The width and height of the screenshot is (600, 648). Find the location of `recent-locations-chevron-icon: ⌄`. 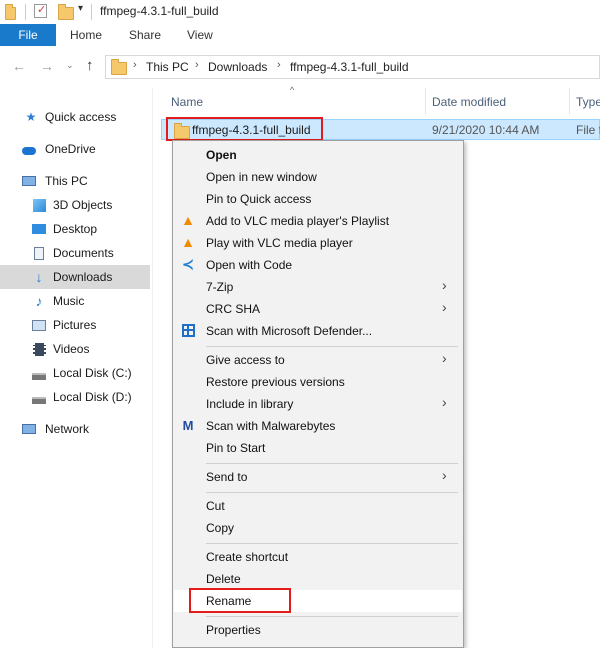

recent-locations-chevron-icon: ⌄ is located at coordinates (70, 65).